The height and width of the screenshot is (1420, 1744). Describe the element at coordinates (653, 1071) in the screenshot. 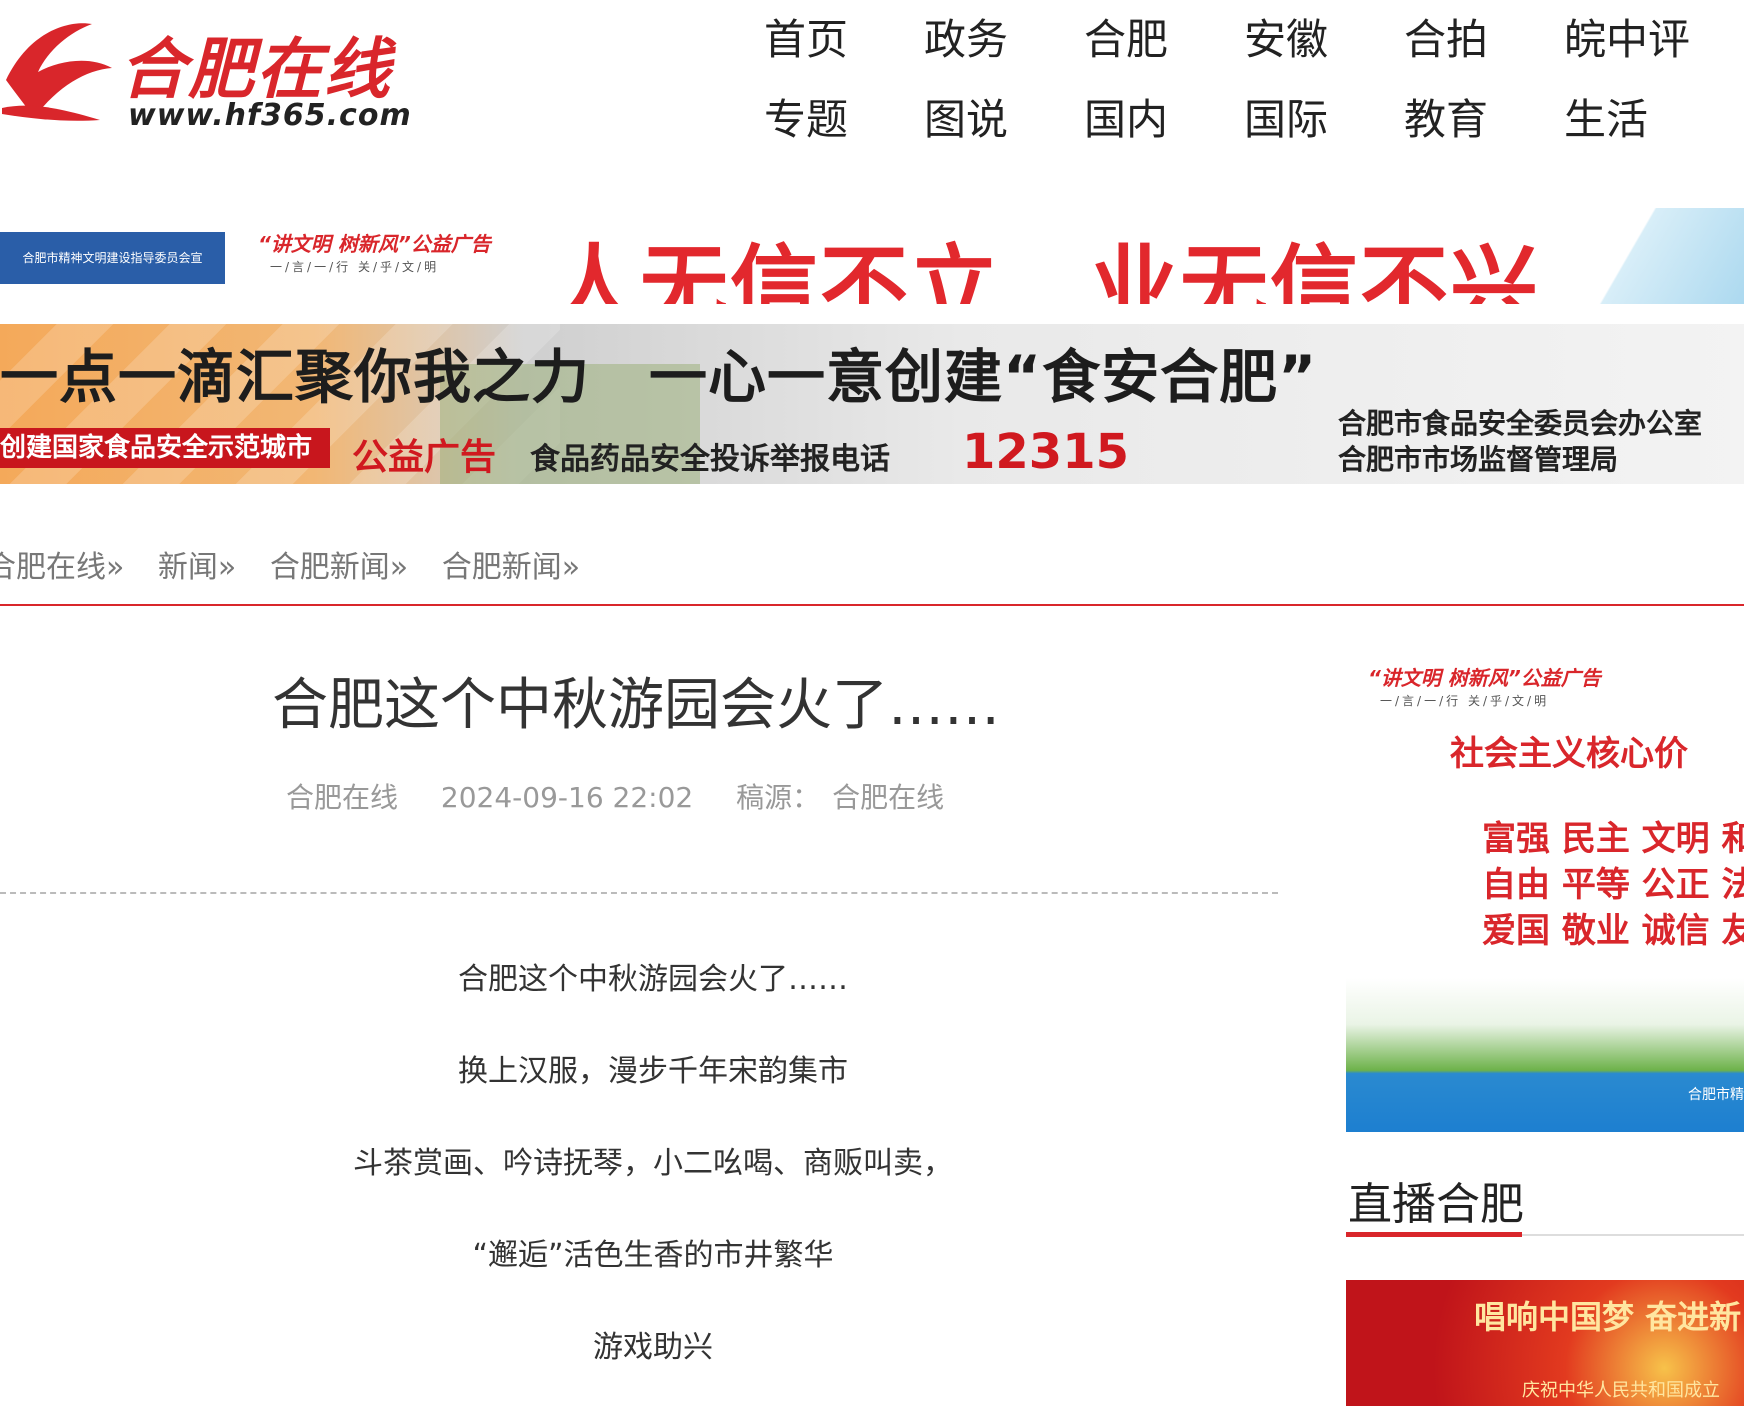

I see `article-paragraph: 换上汉服，漫步千年宋韵集市` at that location.